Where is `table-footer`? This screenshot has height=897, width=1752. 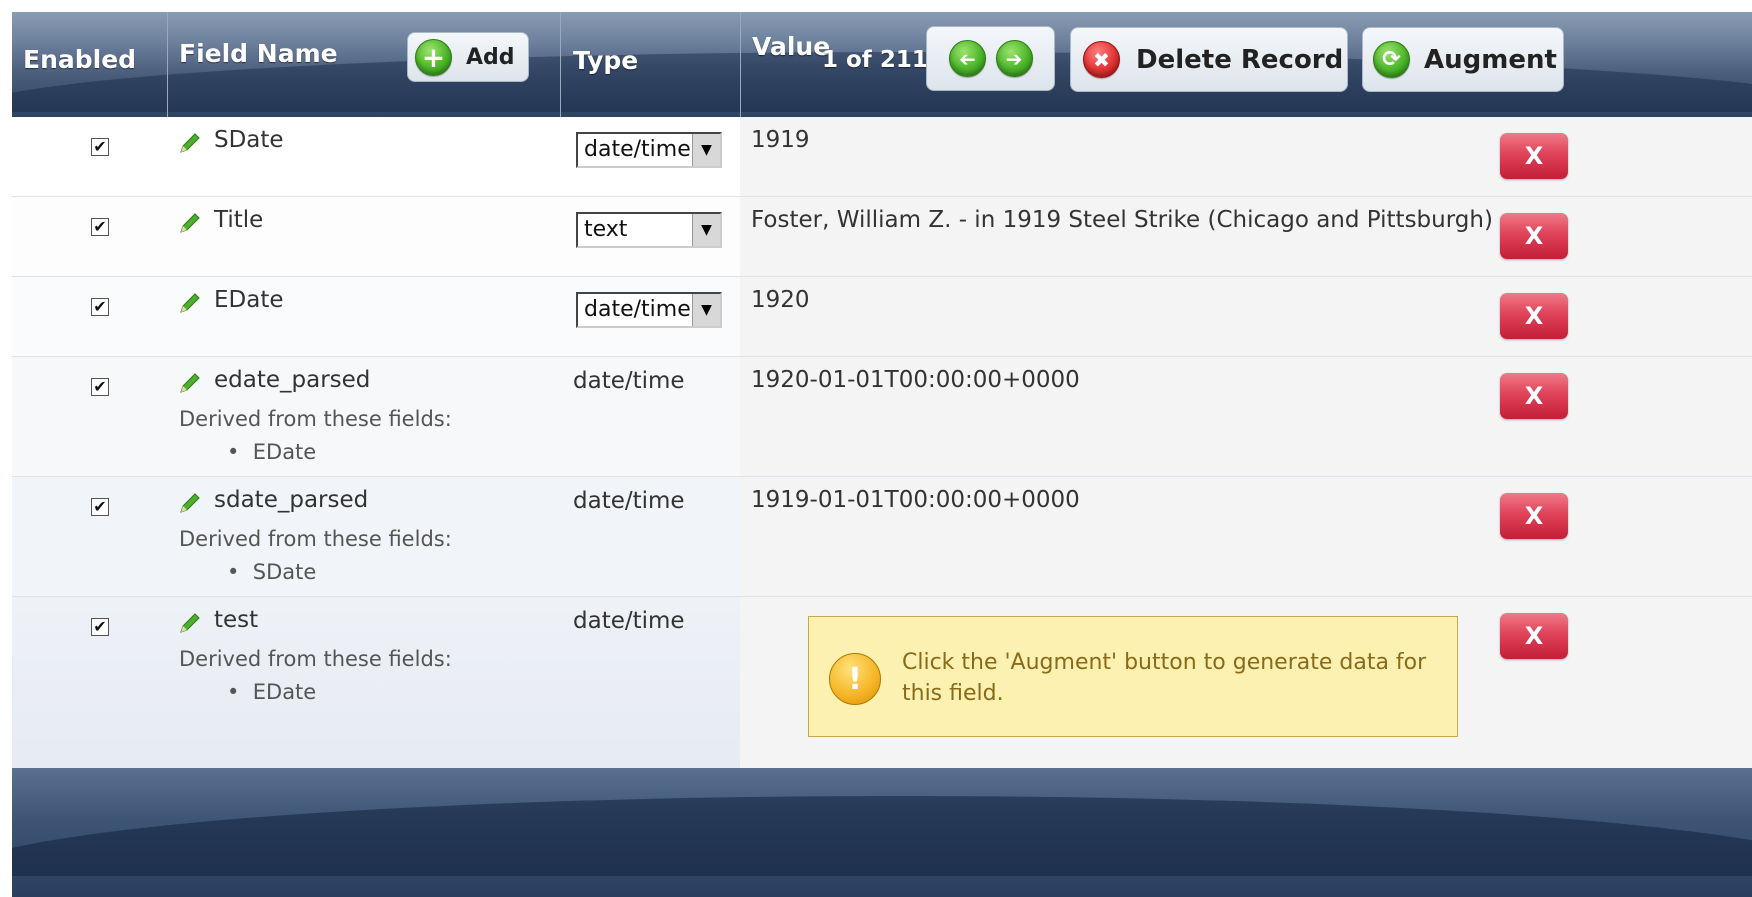 table-footer is located at coordinates (882, 832).